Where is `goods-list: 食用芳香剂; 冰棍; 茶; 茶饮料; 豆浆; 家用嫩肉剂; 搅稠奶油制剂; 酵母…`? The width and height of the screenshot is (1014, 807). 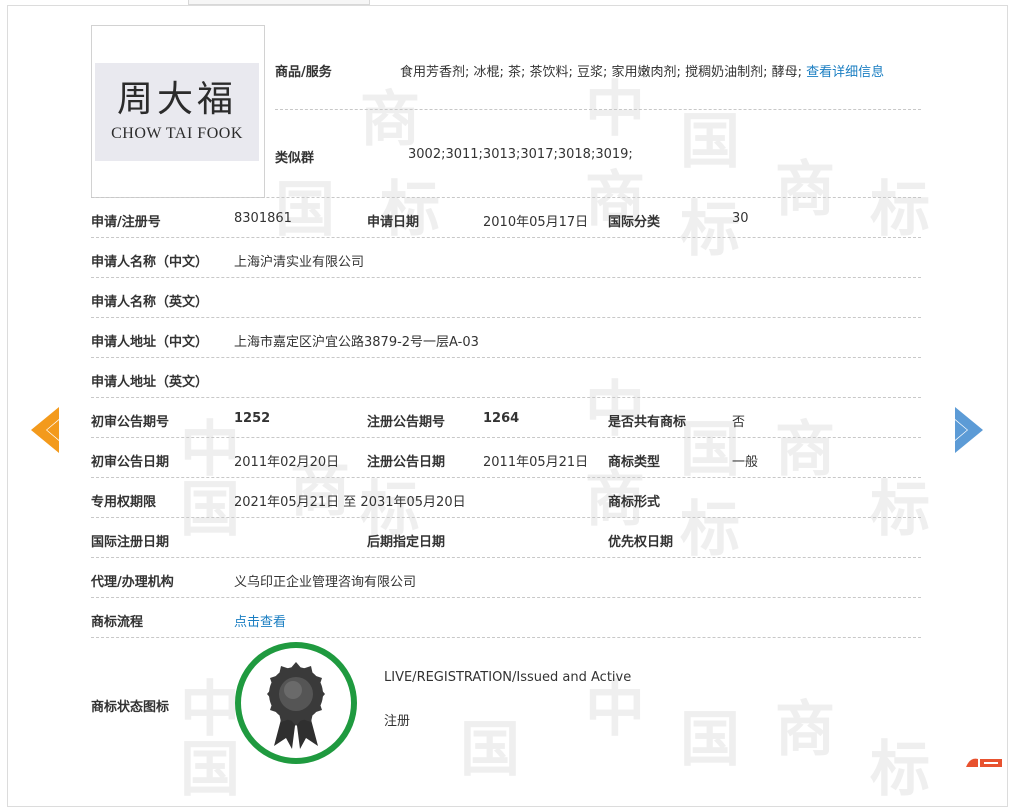
goods-list: 食用芳香剂; 冰棍; 茶; 茶饮料; 豆浆; 家用嫩肉剂; 搅稠奶油制剂; 酵母… is located at coordinates (601, 72).